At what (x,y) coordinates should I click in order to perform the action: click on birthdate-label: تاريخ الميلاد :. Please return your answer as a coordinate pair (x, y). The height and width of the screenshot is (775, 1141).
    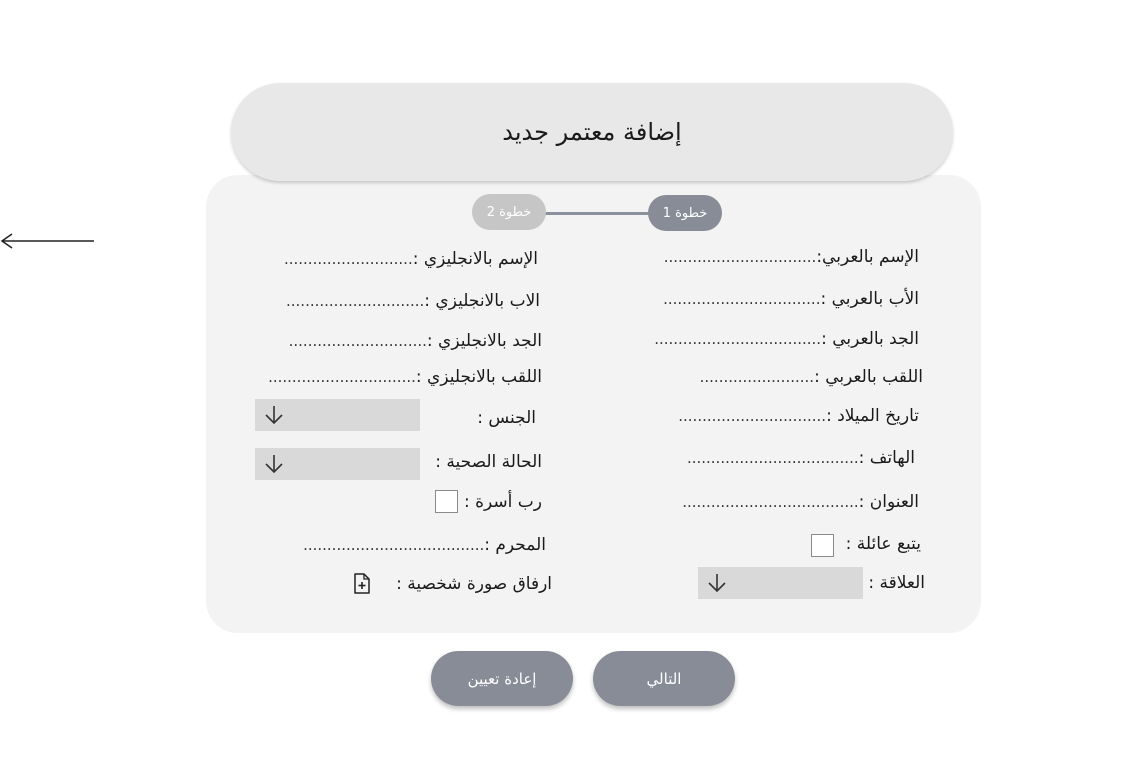
    Looking at the image, I should click on (872, 416).